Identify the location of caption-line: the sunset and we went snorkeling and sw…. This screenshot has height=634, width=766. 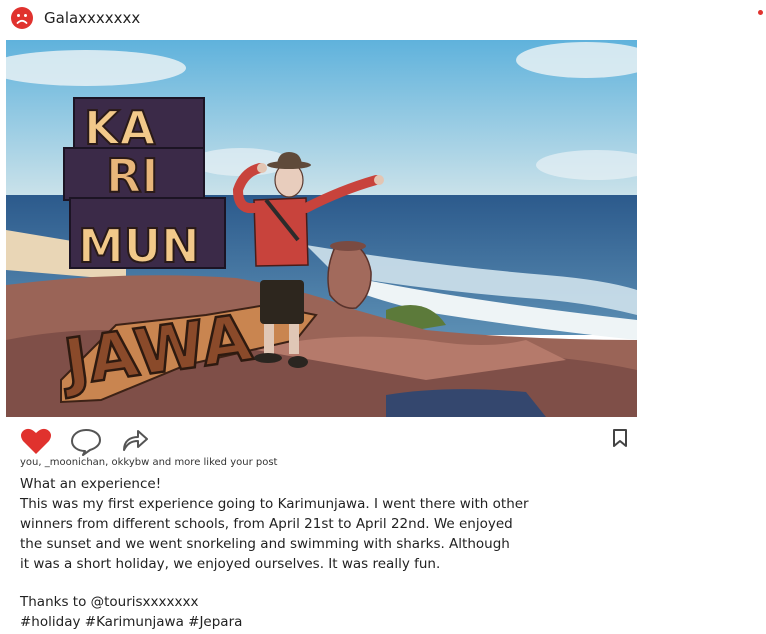
(265, 544).